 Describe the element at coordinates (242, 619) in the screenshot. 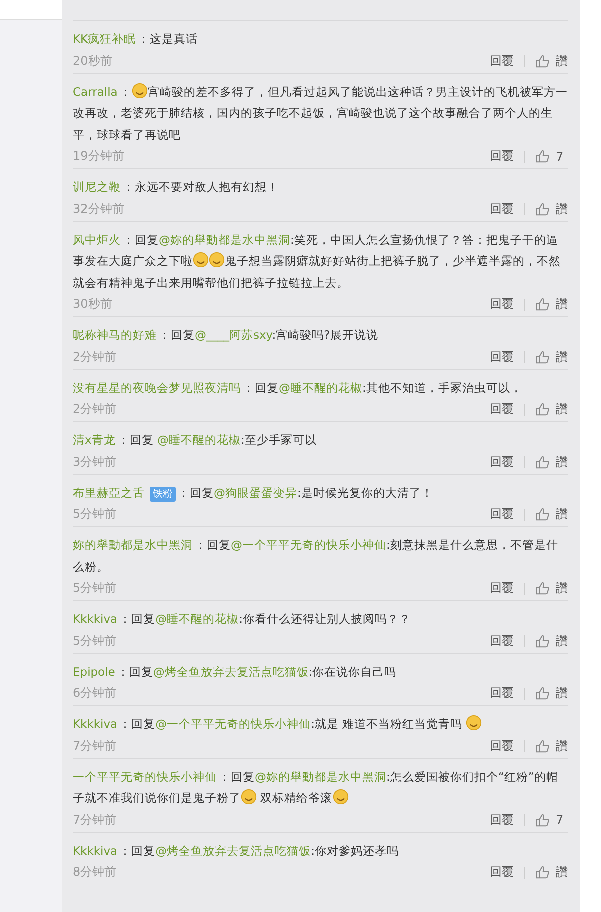

I see `comment-text: Kkkkiva ：回复@睡不醒的花椒:你看什么还得让别人披阅吗？？` at that location.